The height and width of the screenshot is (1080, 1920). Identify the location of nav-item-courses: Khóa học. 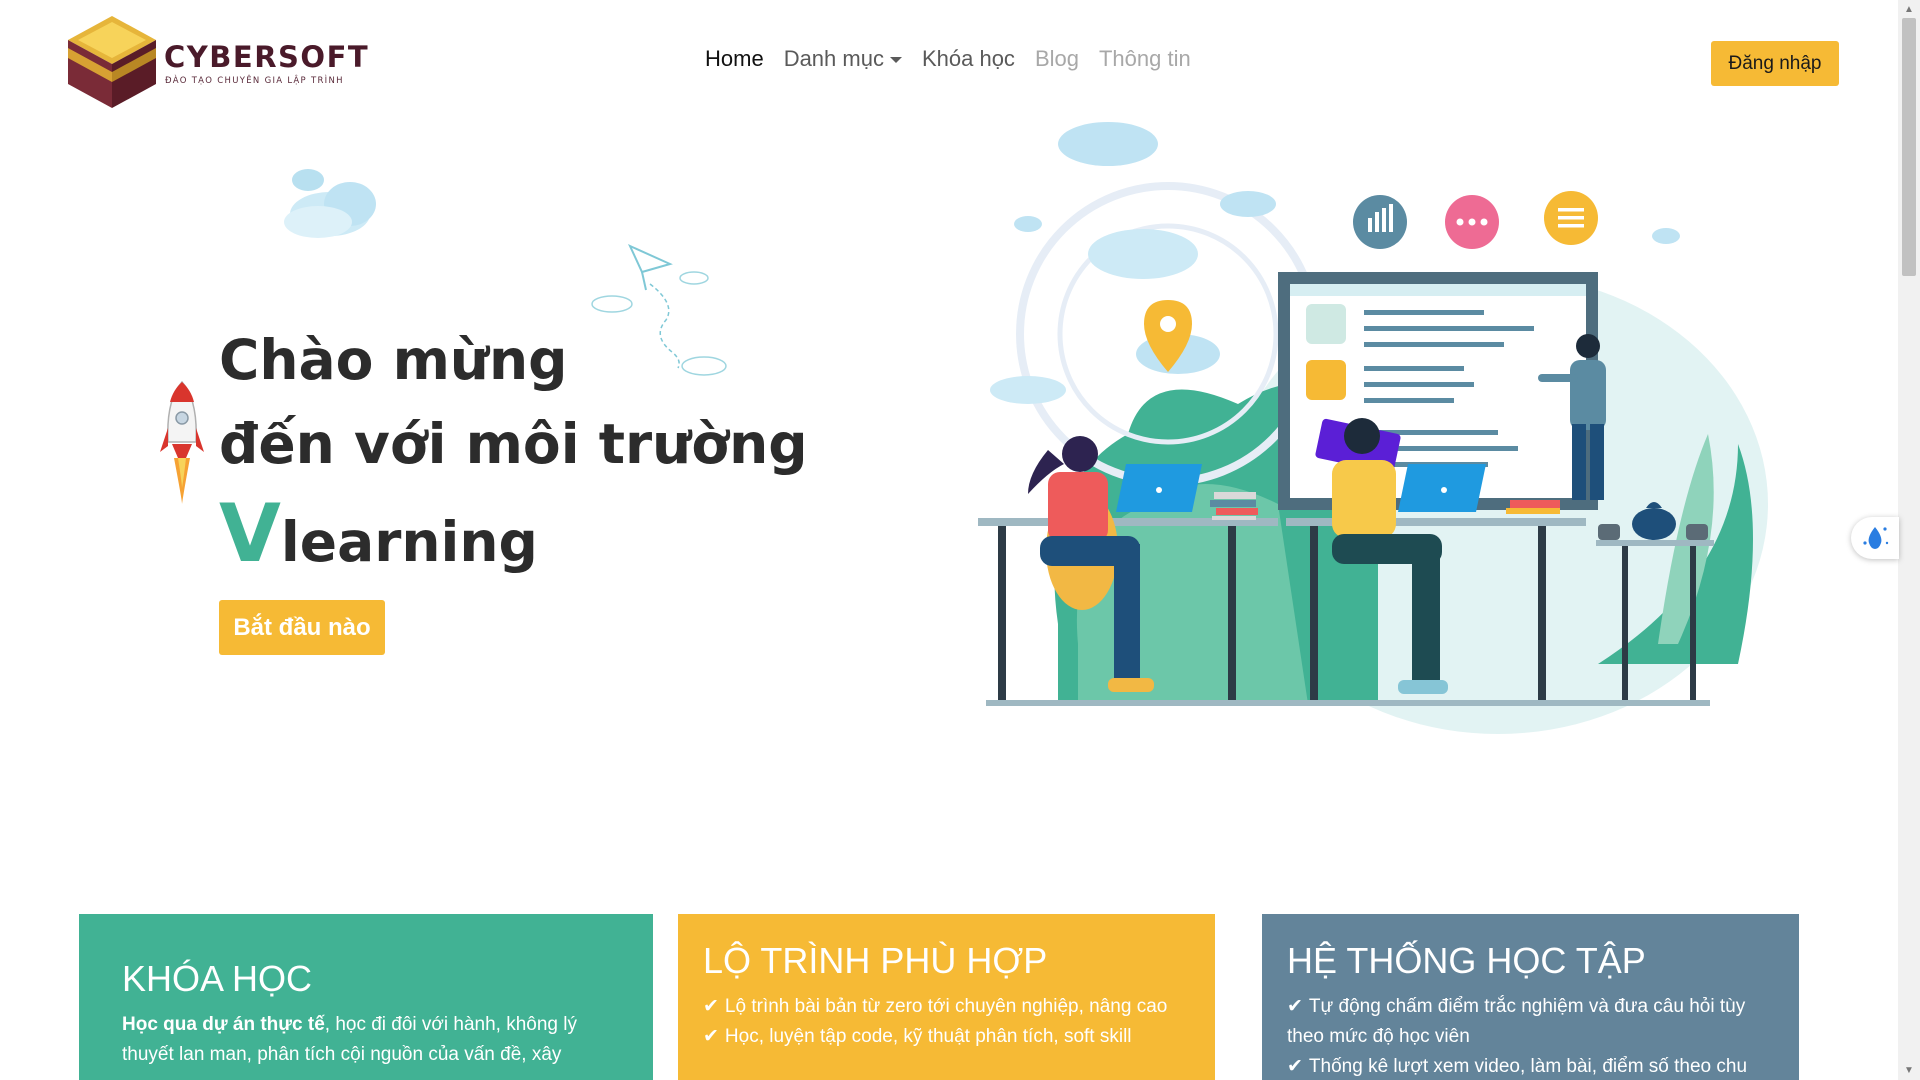
(968, 59).